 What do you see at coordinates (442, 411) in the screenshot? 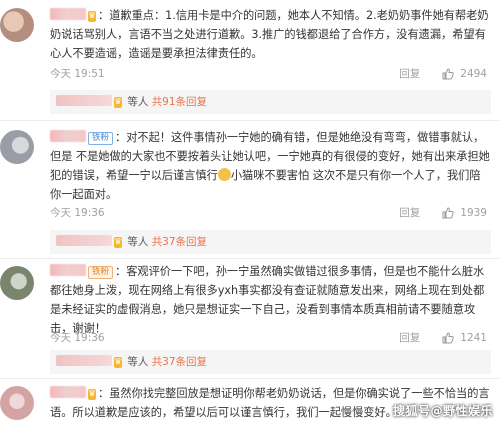
I see `watermark: 搜狐号@野性娱乐` at bounding box center [442, 411].